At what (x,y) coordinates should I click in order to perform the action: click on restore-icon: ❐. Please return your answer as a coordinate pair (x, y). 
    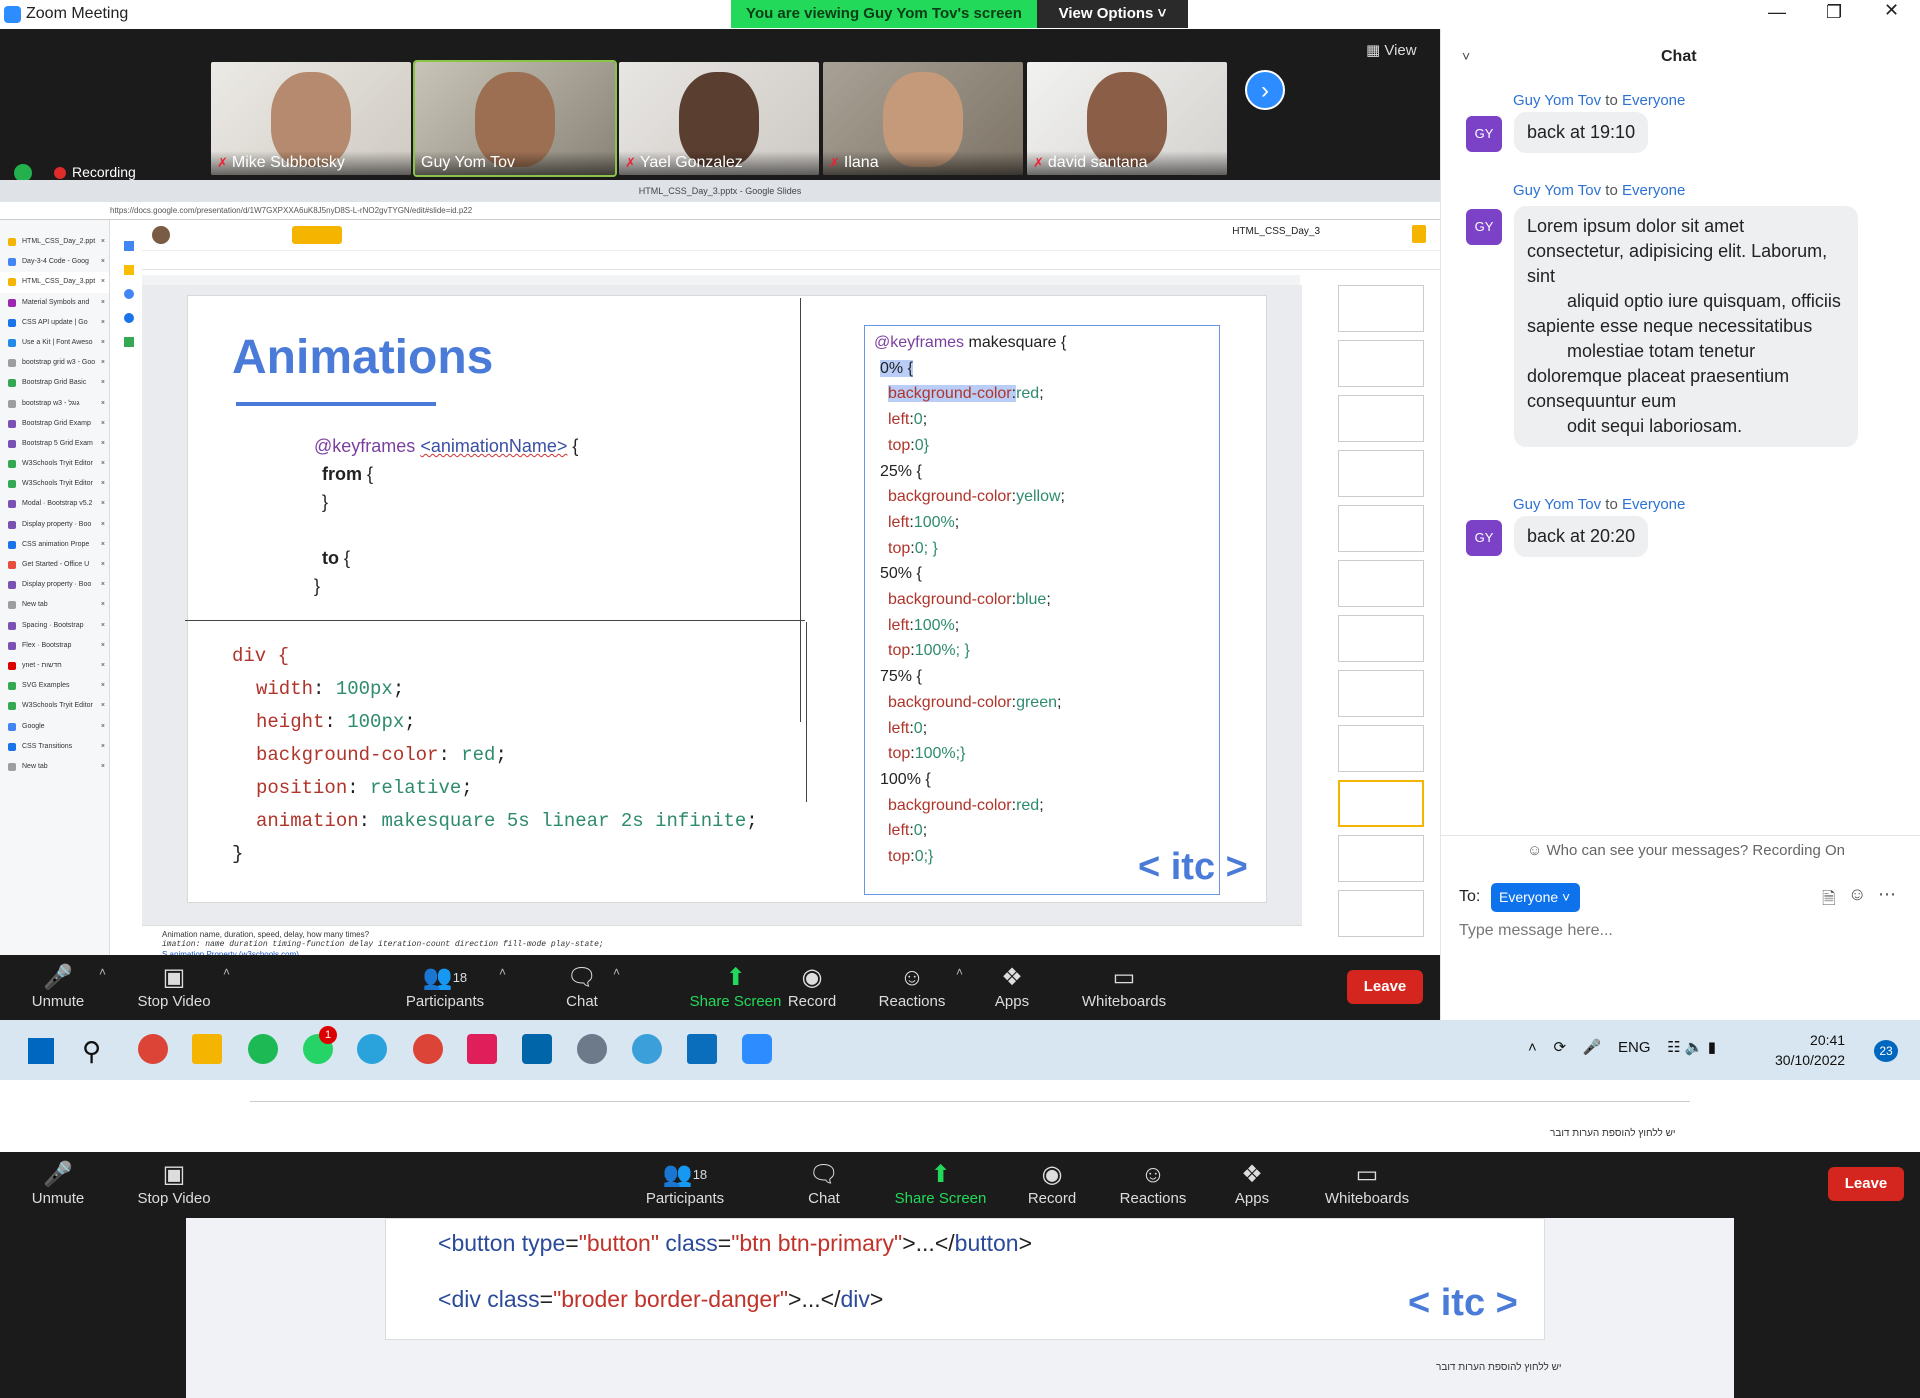
    Looking at the image, I should click on (1834, 12).